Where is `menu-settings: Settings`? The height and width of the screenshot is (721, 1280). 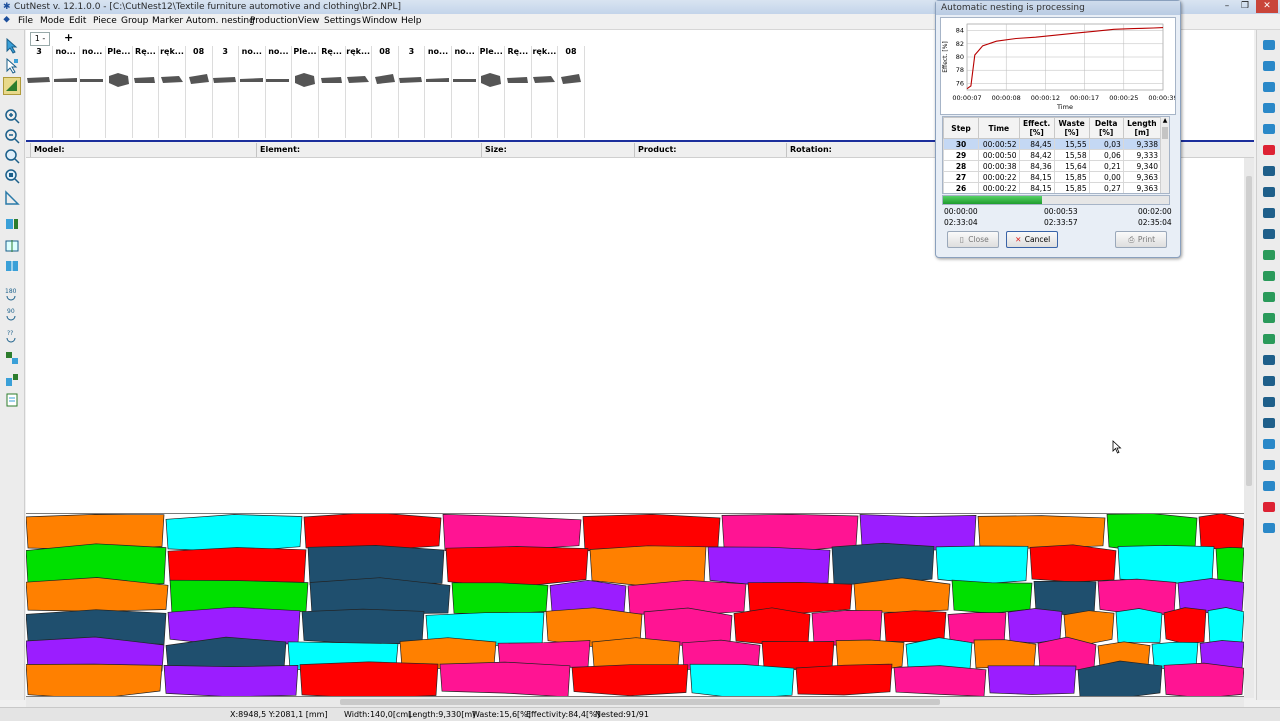 menu-settings: Settings is located at coordinates (342, 21).